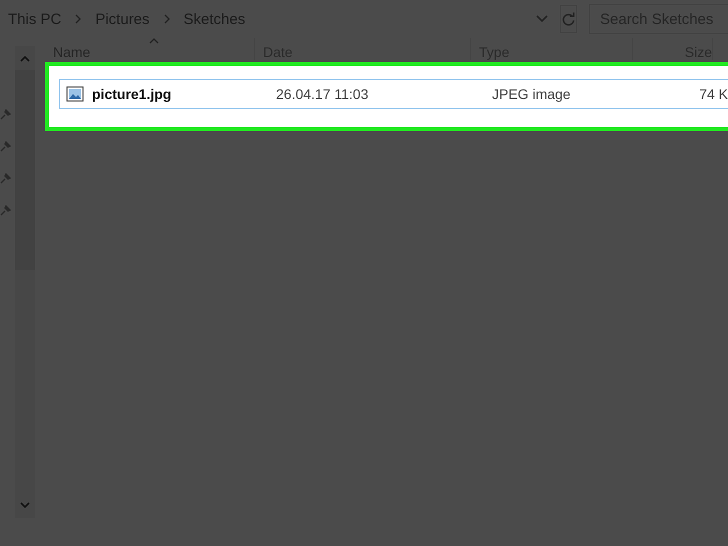 The height and width of the screenshot is (546, 728). I want to click on file-name: picture1.jpg, so click(132, 94).